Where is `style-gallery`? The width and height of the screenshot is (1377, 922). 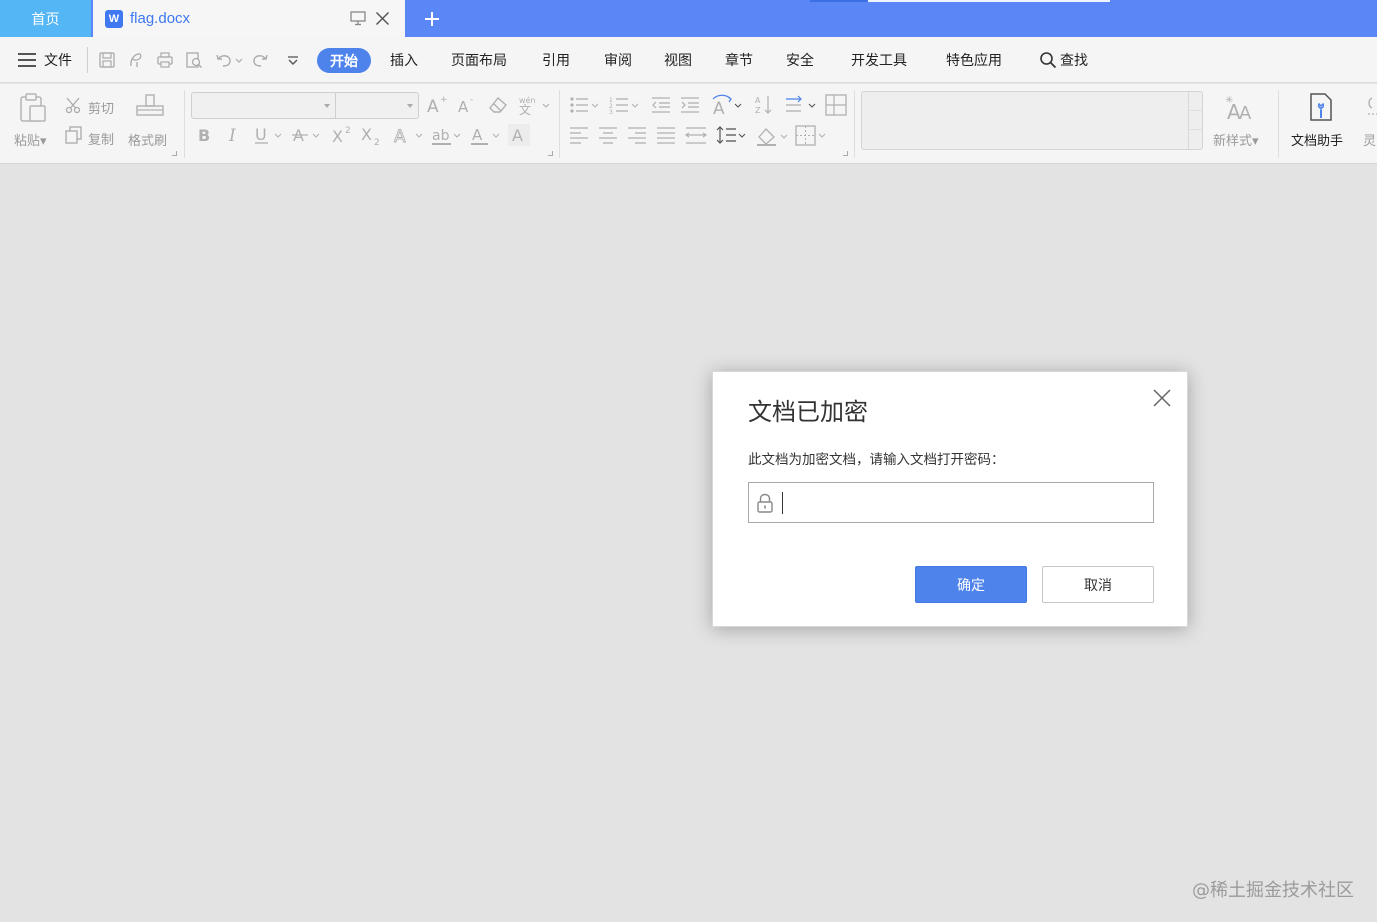 style-gallery is located at coordinates (1032, 120).